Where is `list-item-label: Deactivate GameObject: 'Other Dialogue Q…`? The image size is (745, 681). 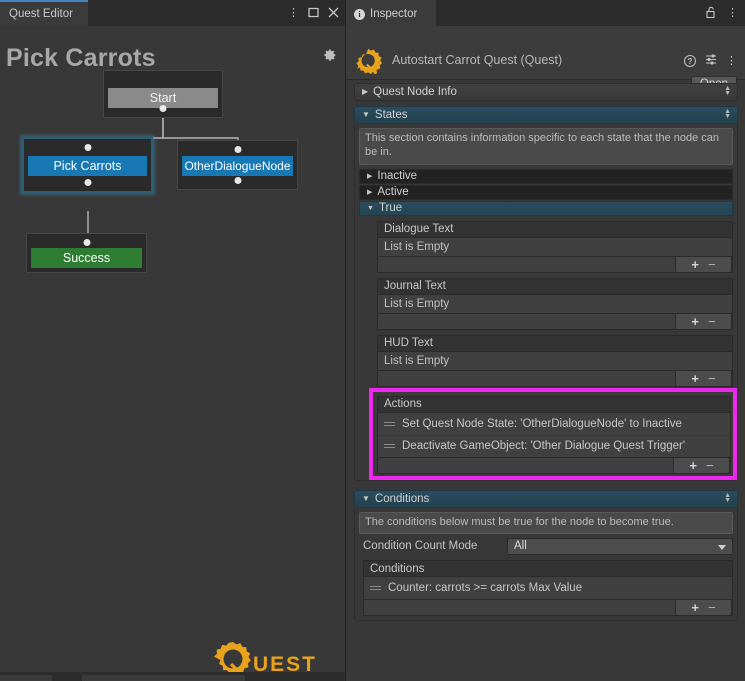
list-item-label: Deactivate GameObject: 'Other Dialogue Q… is located at coordinates (544, 446).